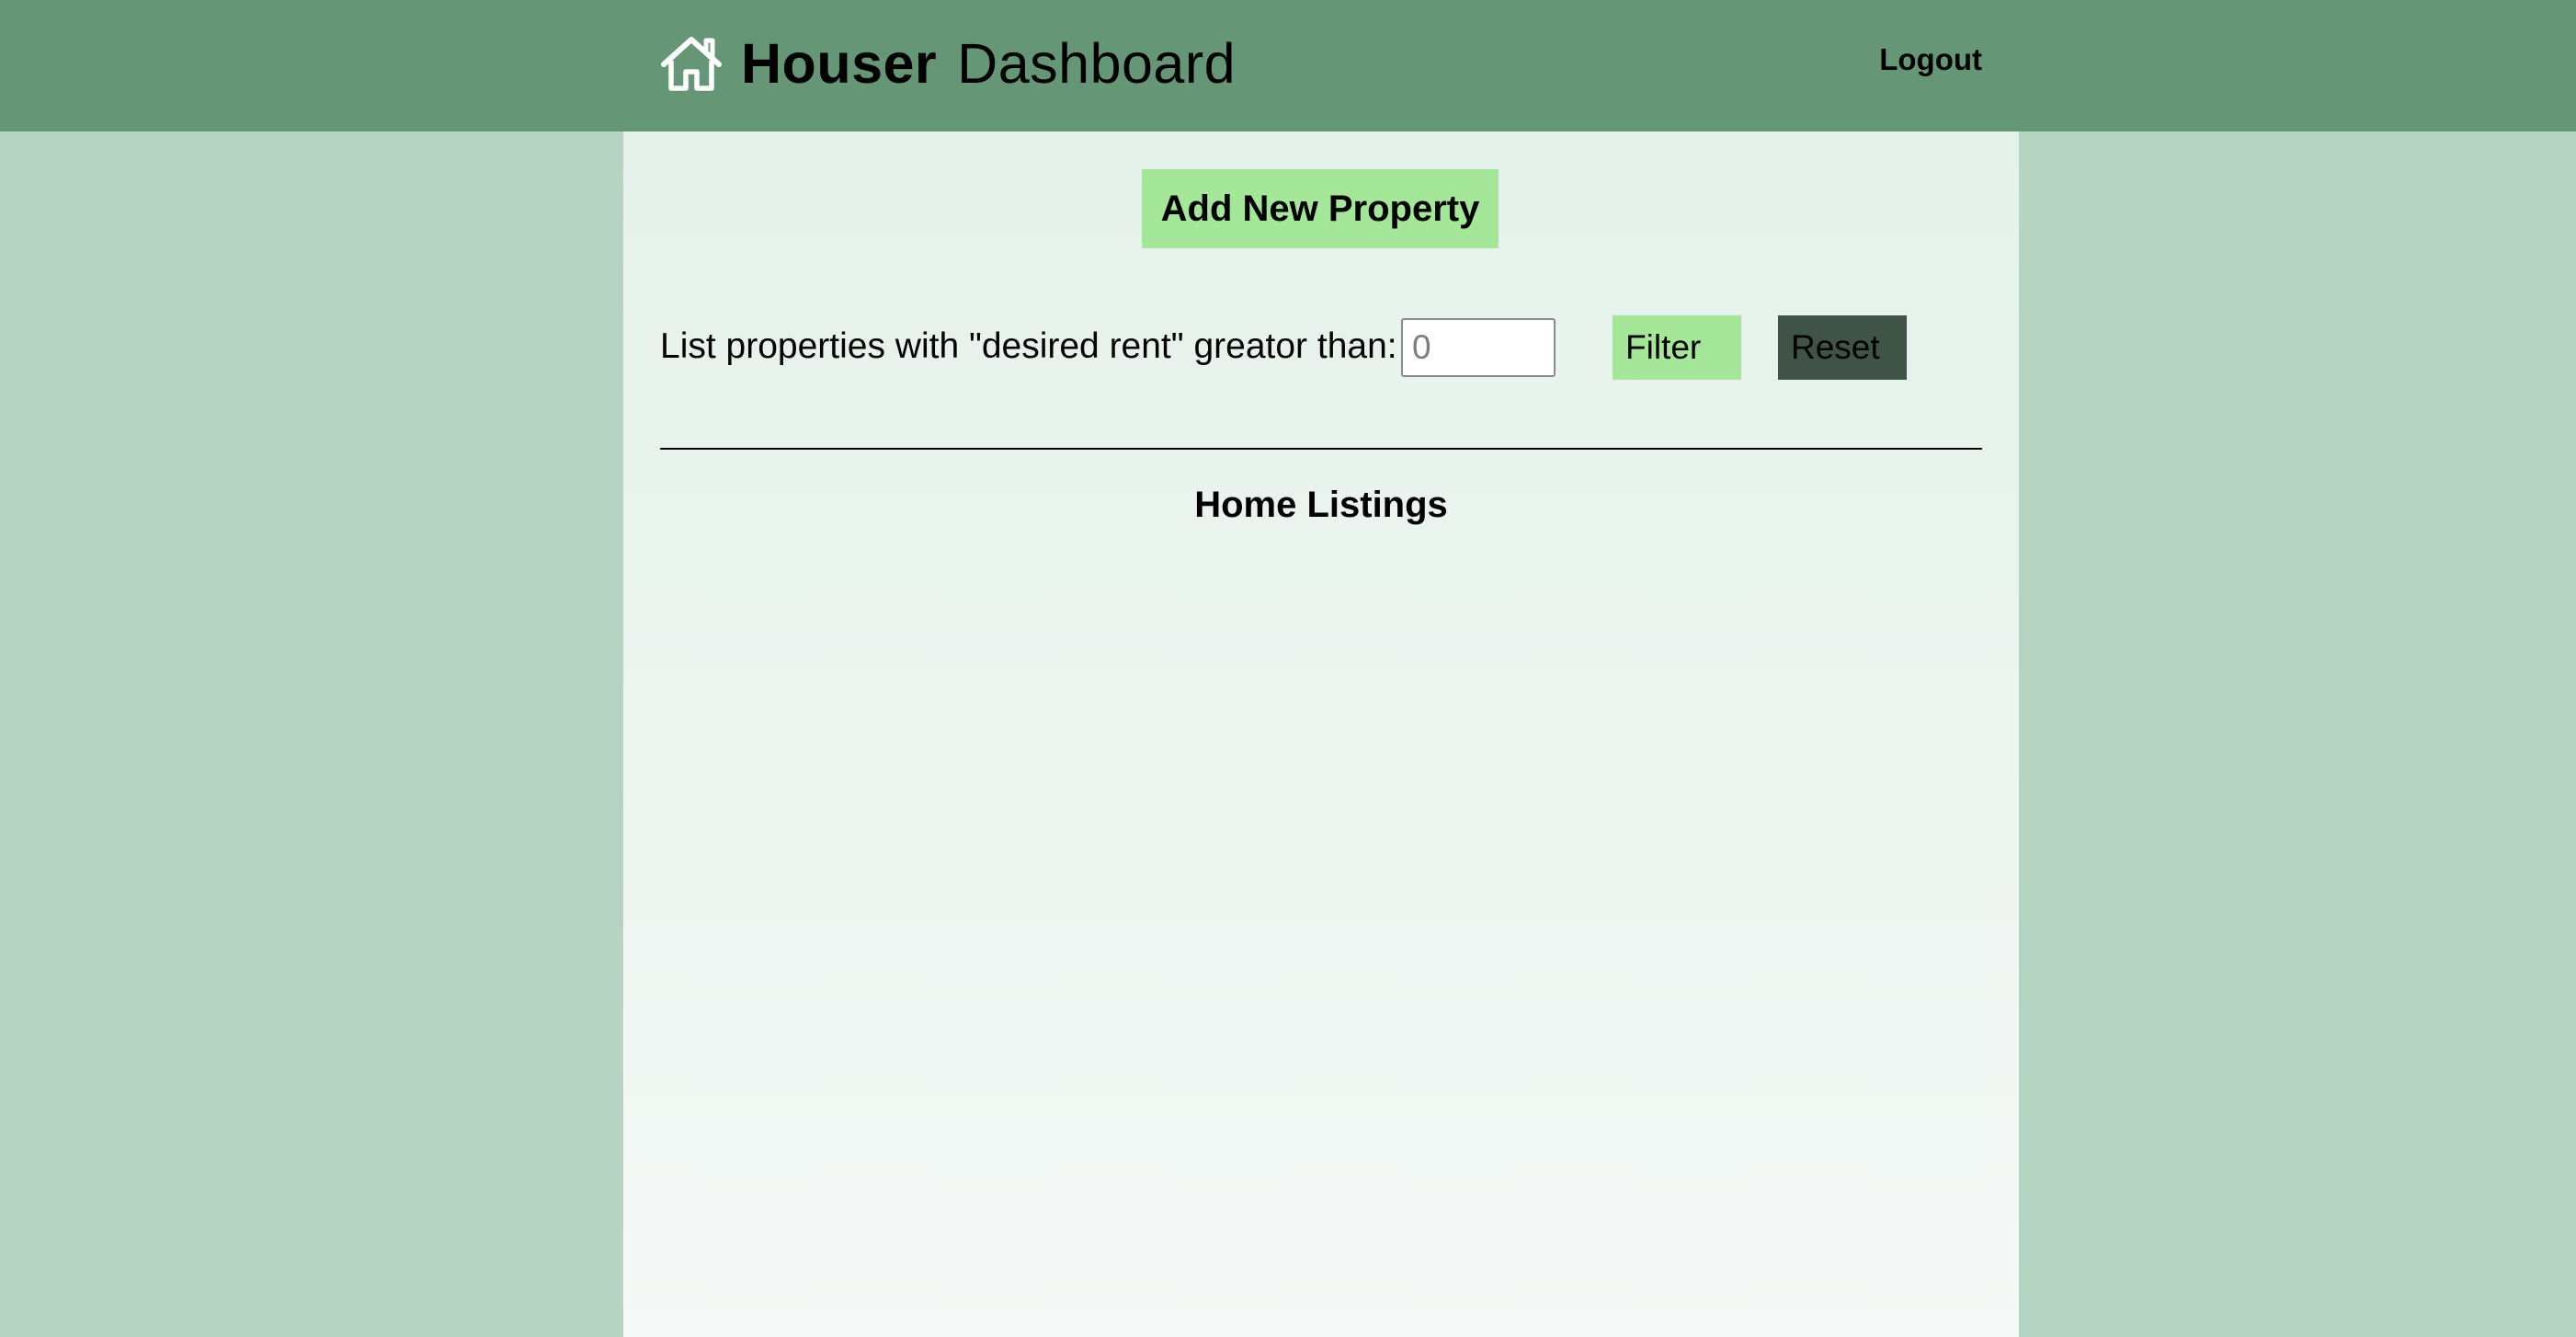  Describe the element at coordinates (1320, 208) in the screenshot. I see `add-new-property-button: Add New Property` at that location.